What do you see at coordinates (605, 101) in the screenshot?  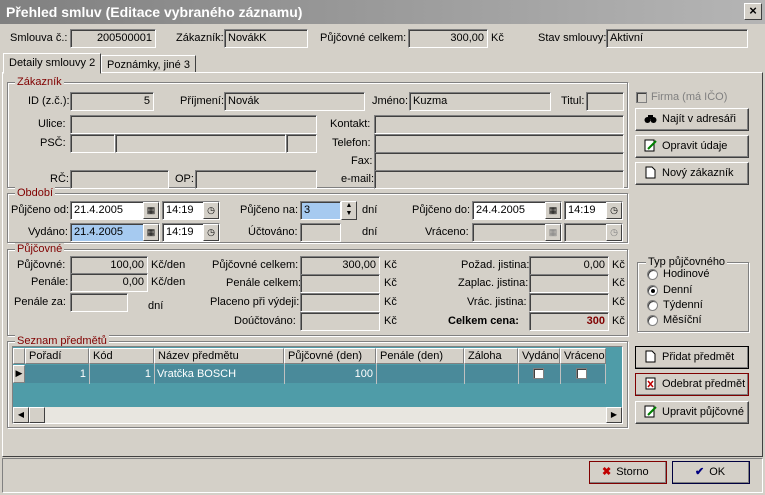 I see `titul-field` at bounding box center [605, 101].